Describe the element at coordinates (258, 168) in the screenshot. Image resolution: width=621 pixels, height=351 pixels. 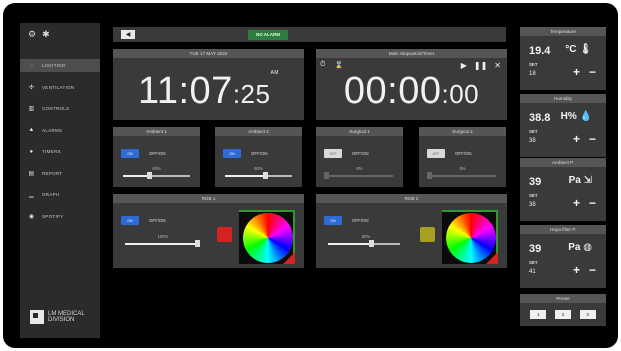
I see `ambient-2-percent: 60%` at that location.